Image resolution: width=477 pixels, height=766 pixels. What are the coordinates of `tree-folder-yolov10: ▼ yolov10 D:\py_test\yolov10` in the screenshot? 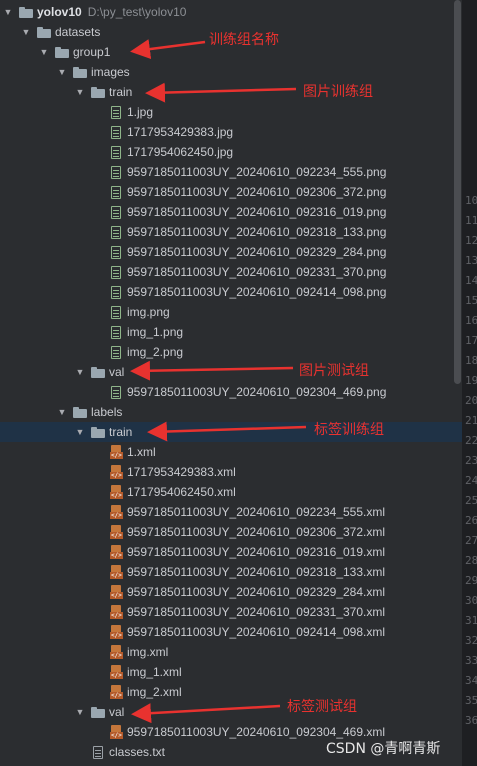 It's located at (231, 12).